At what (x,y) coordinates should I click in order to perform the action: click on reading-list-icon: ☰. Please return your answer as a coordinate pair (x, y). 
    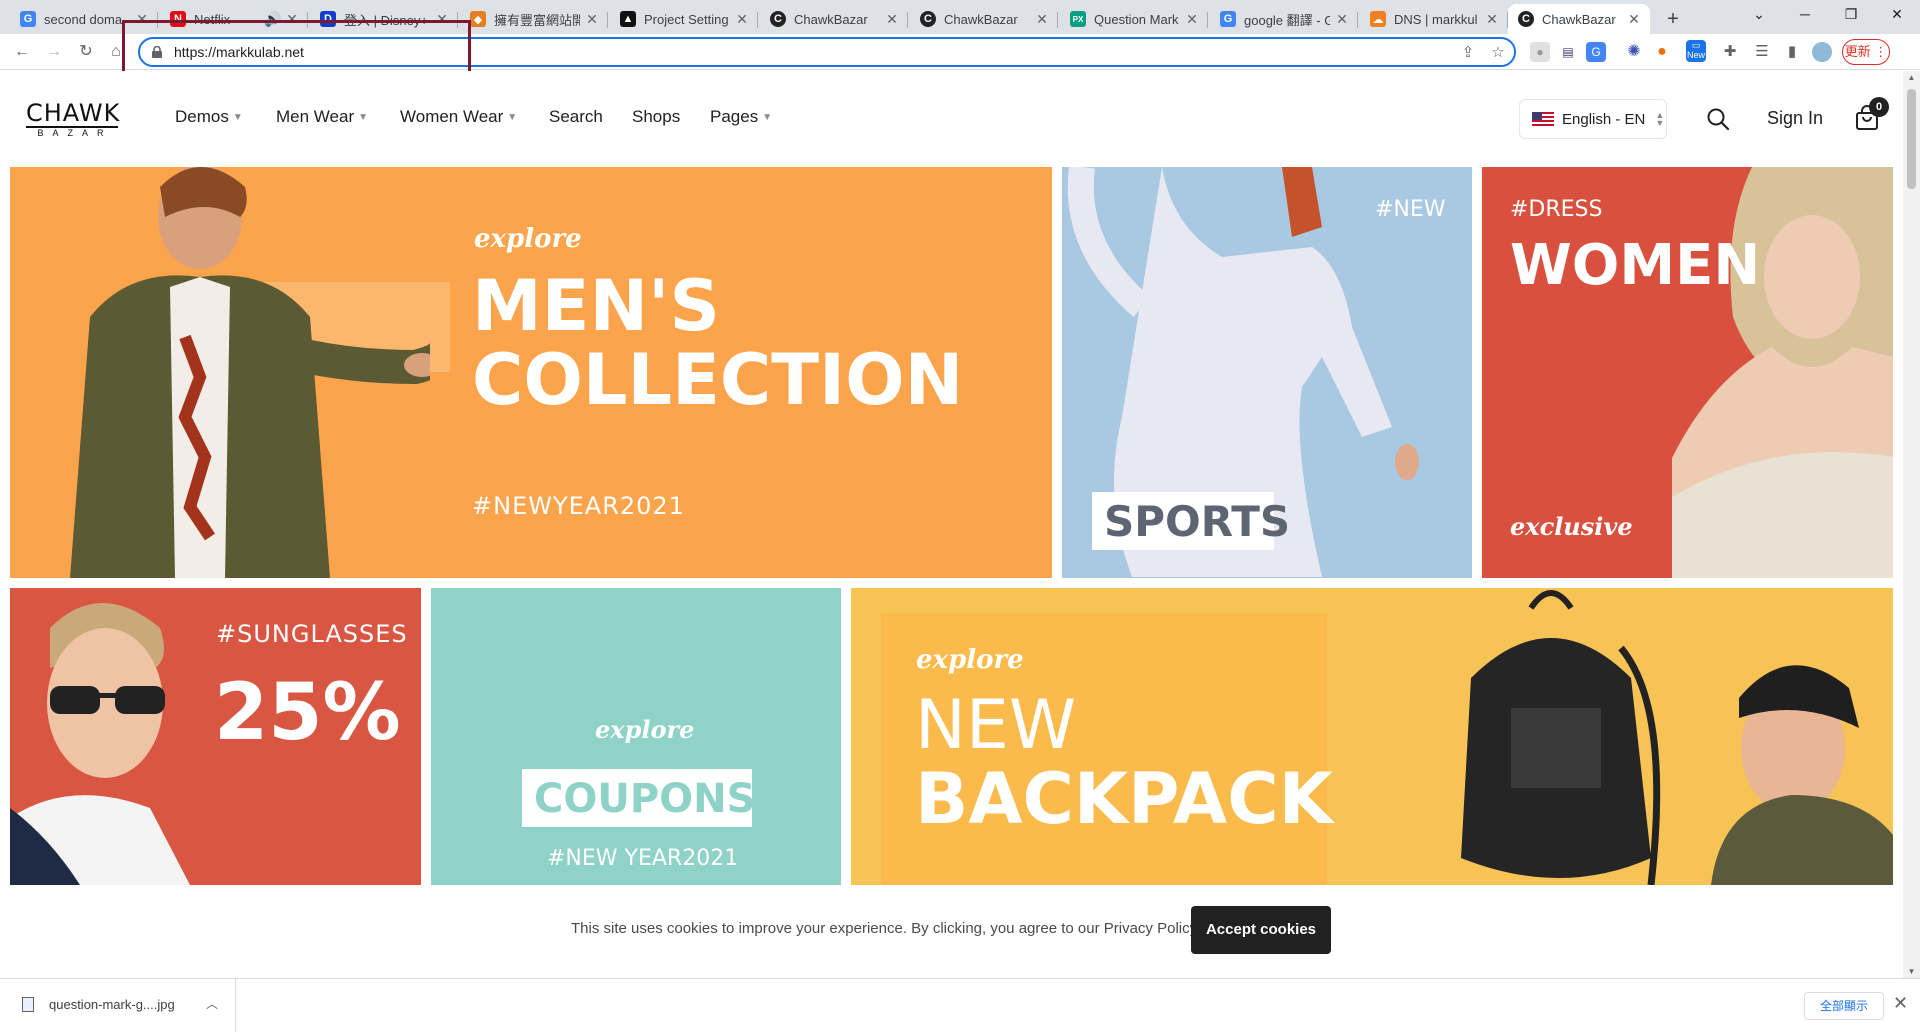
    Looking at the image, I should click on (1762, 52).